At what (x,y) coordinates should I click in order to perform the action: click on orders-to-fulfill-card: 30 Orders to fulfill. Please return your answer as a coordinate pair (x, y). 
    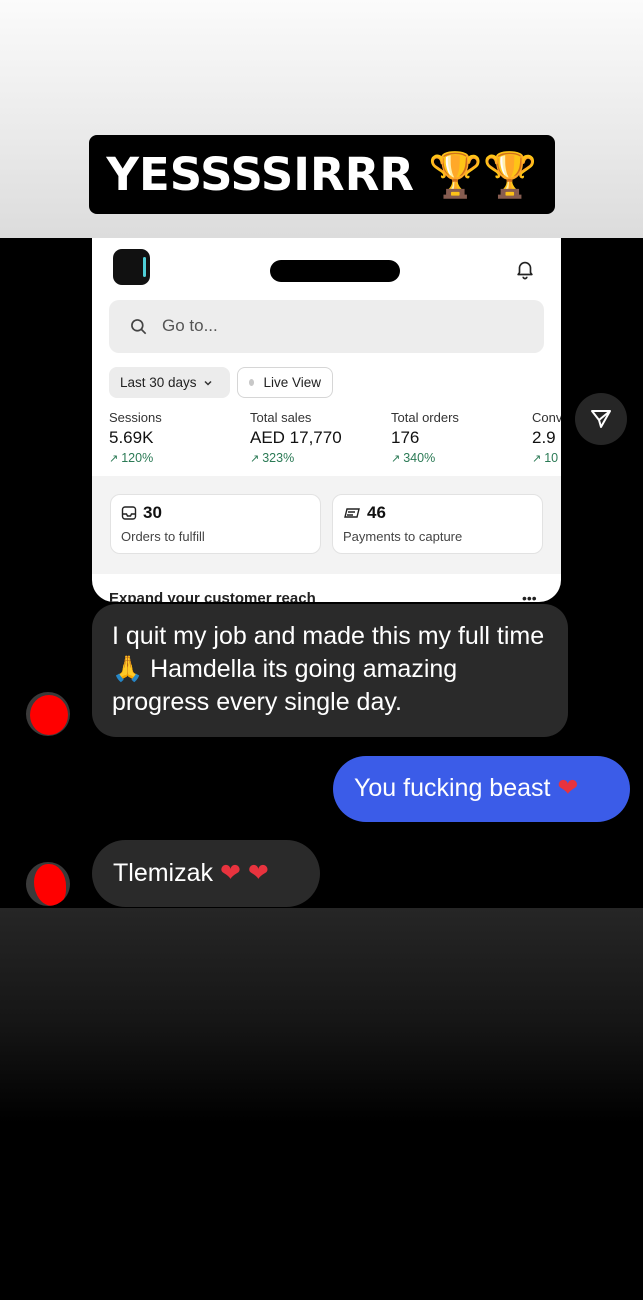
    Looking at the image, I should click on (215, 524).